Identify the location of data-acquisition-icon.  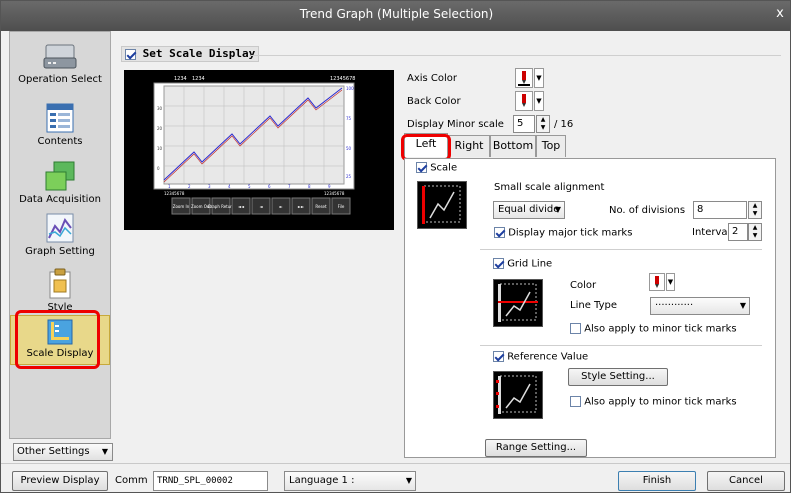
(60, 176).